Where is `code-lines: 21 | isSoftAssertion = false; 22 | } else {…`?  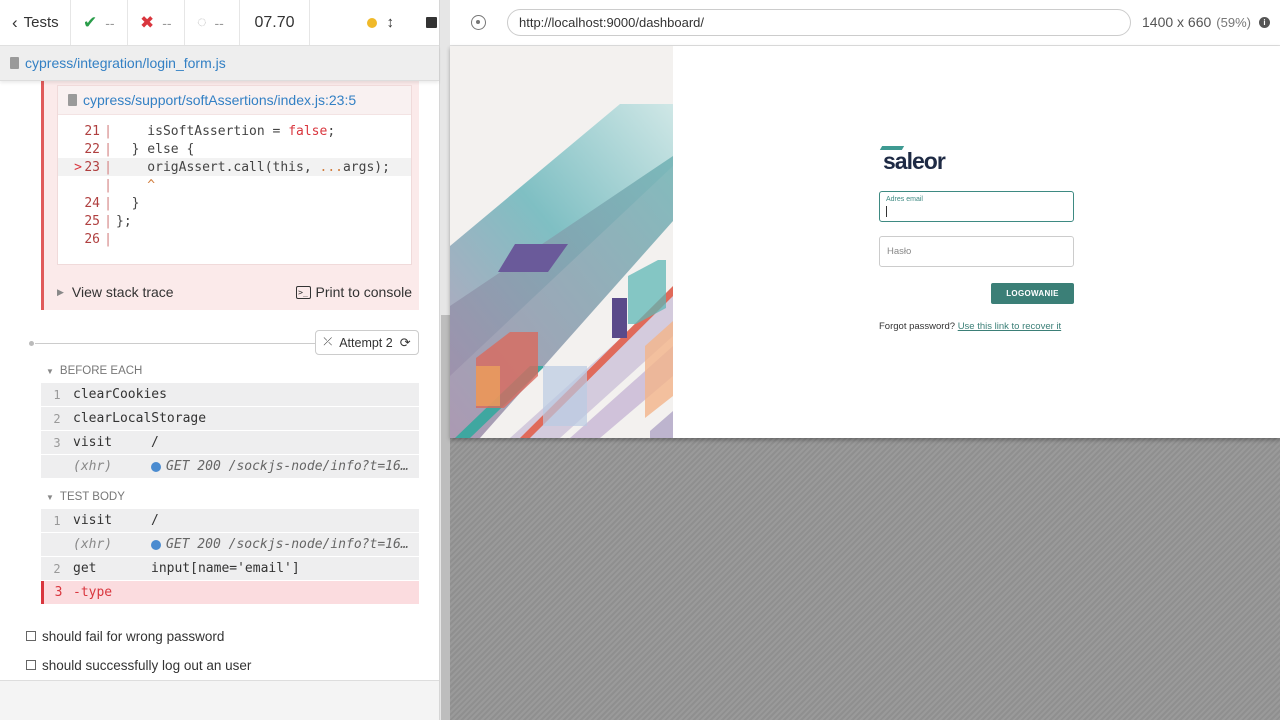
code-lines: 21 | isSoftAssertion = false; 22 | } else {… is located at coordinates (234, 181).